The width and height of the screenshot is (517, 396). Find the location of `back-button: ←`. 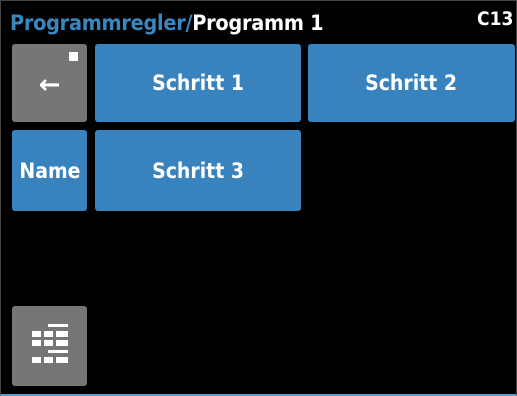

back-button: ← is located at coordinates (49, 83).